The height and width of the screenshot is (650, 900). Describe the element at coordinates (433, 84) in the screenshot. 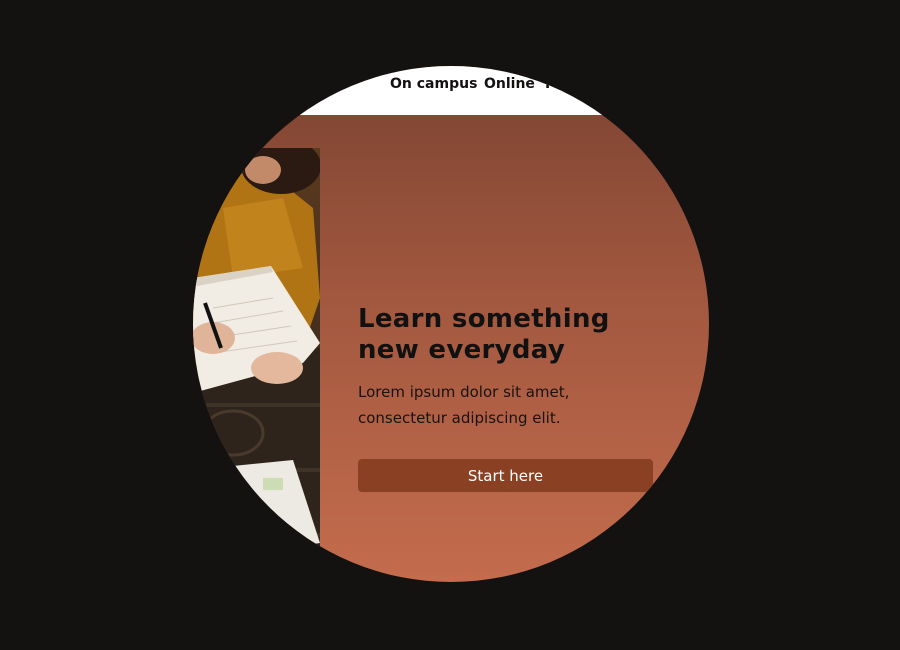

I see `nav-link-on-campus: On campus` at that location.